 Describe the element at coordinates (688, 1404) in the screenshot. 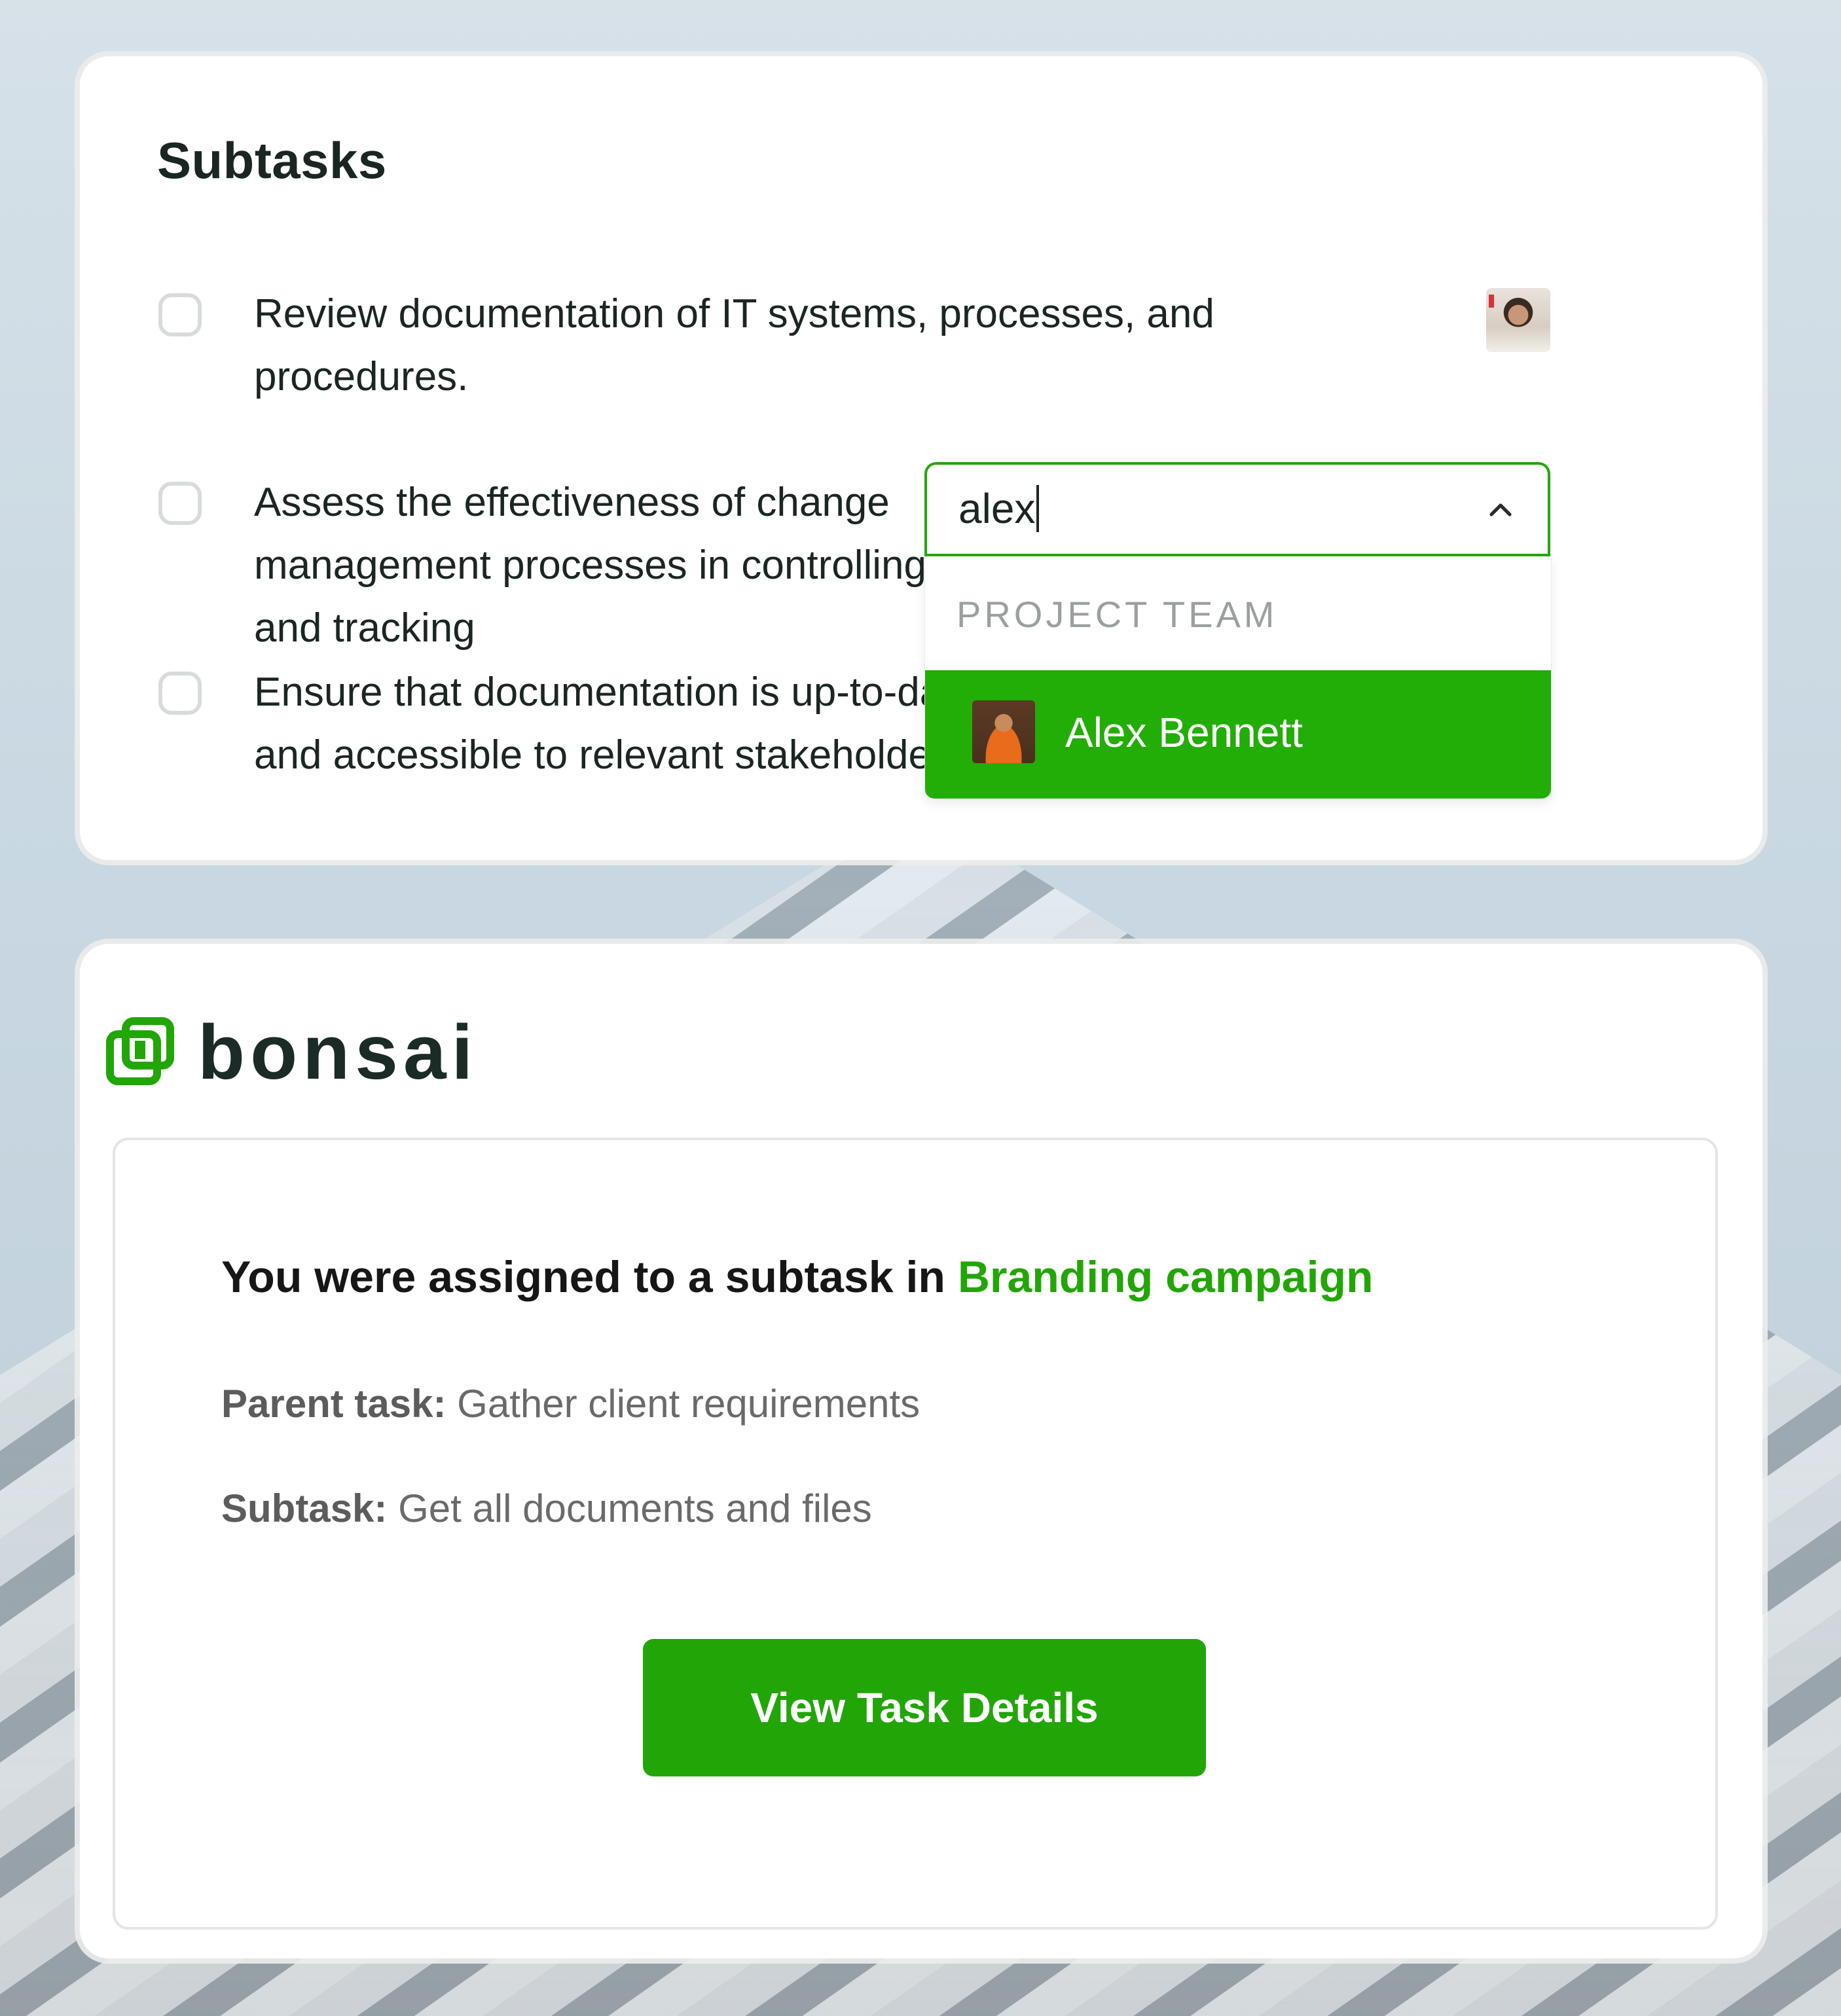

I see `parent-task-value: Gather client requirements` at that location.